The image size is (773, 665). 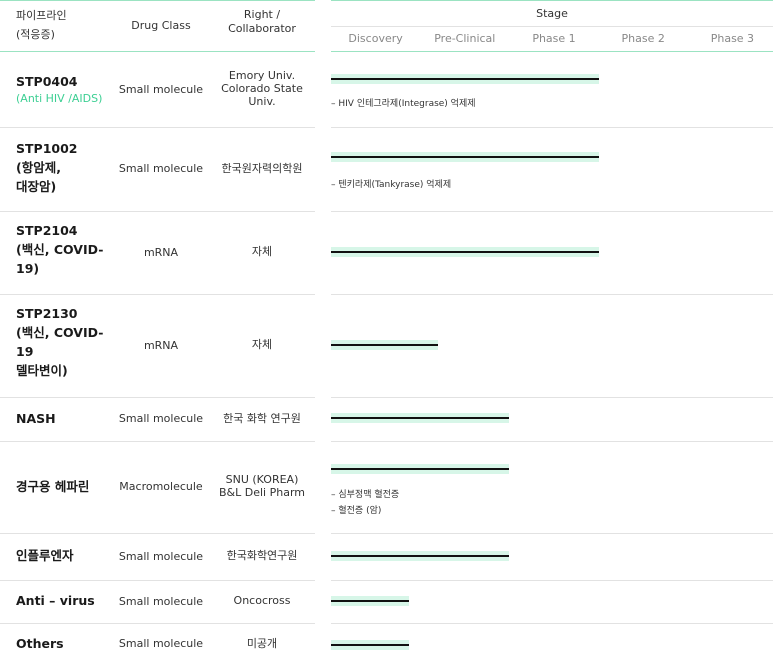 What do you see at coordinates (41, 25) in the screenshot?
I see `pipeline-header: 파이프라인 (적응증)` at bounding box center [41, 25].